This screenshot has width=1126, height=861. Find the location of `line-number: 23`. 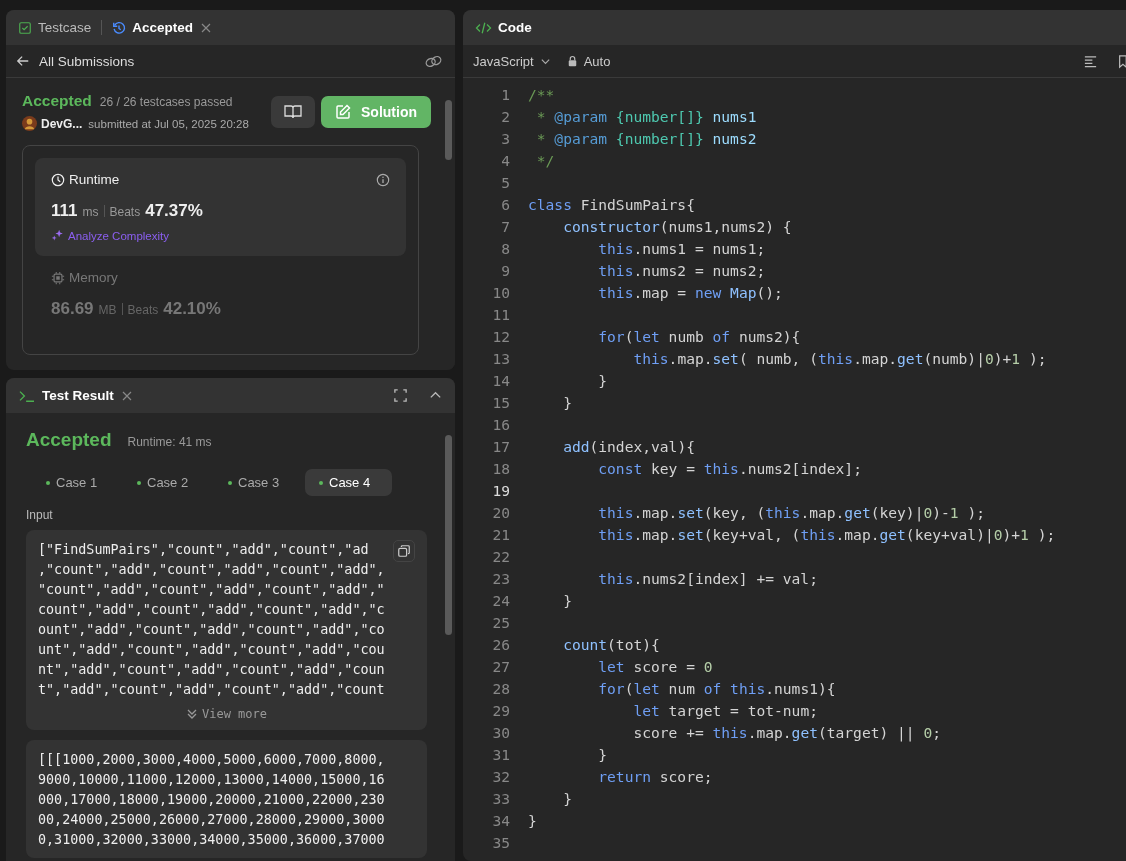

line-number: 23 is located at coordinates (500, 578).